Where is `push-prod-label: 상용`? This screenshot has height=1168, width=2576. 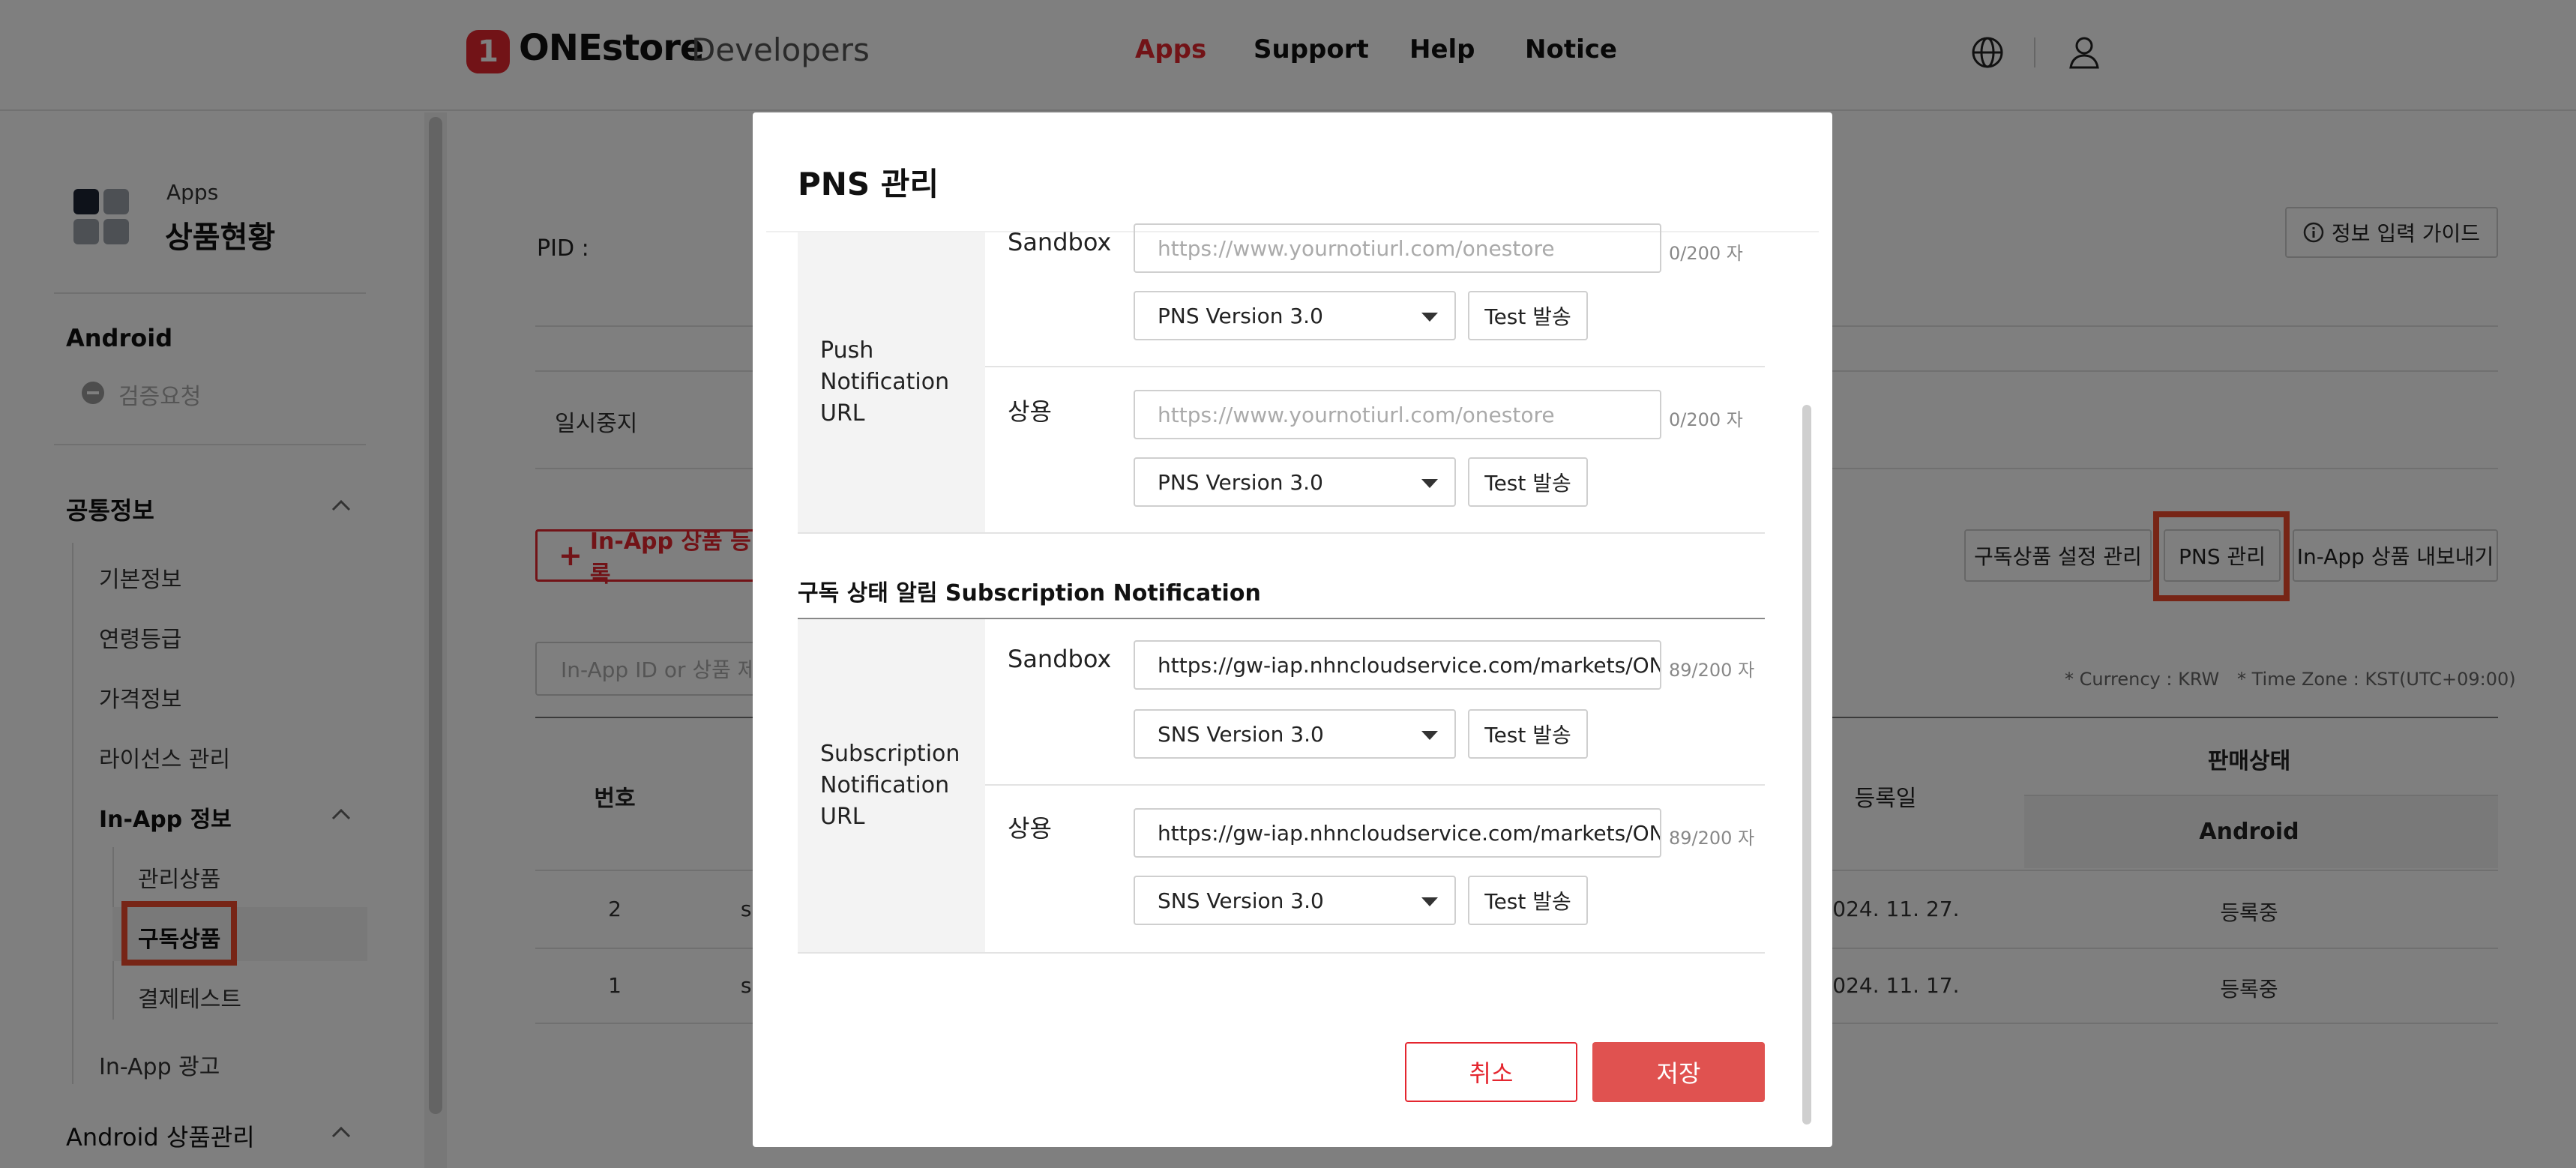
push-prod-label: 상용 is located at coordinates (1030, 411).